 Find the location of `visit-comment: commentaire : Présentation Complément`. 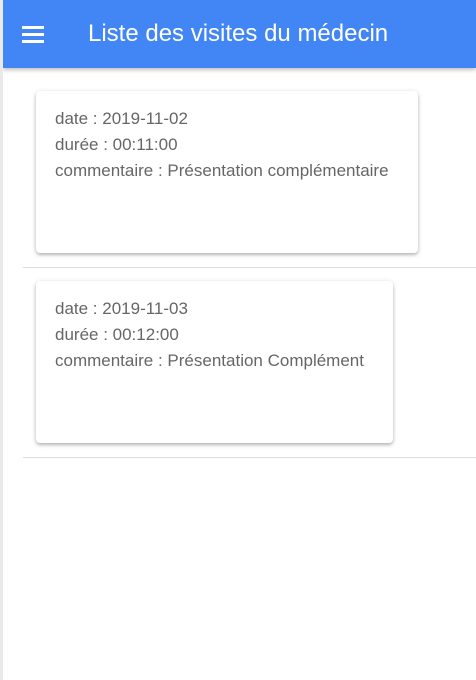

visit-comment: commentaire : Présentation Complément is located at coordinates (209, 360).